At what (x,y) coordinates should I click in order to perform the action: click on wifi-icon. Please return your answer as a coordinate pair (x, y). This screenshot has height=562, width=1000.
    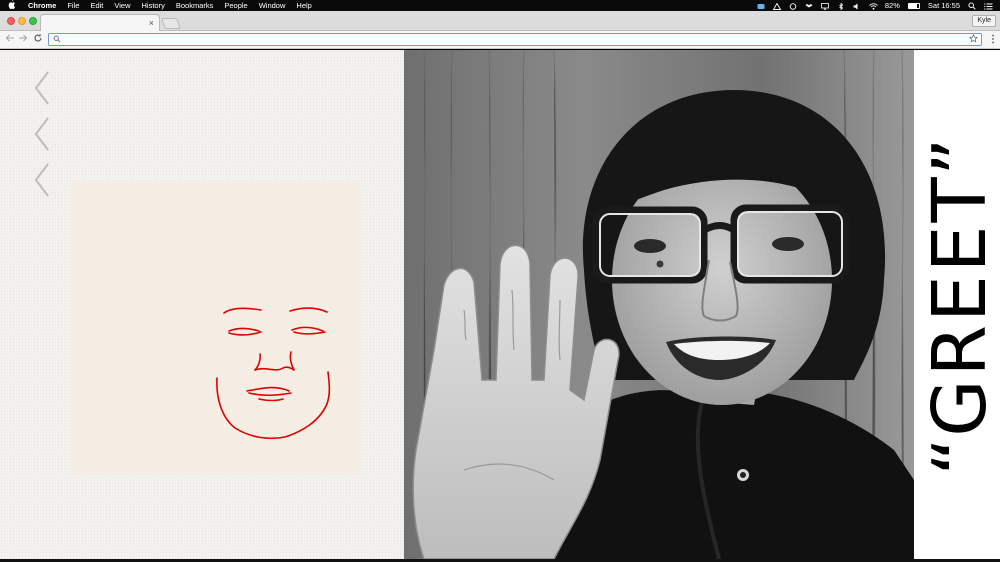
    Looking at the image, I should click on (873, 6).